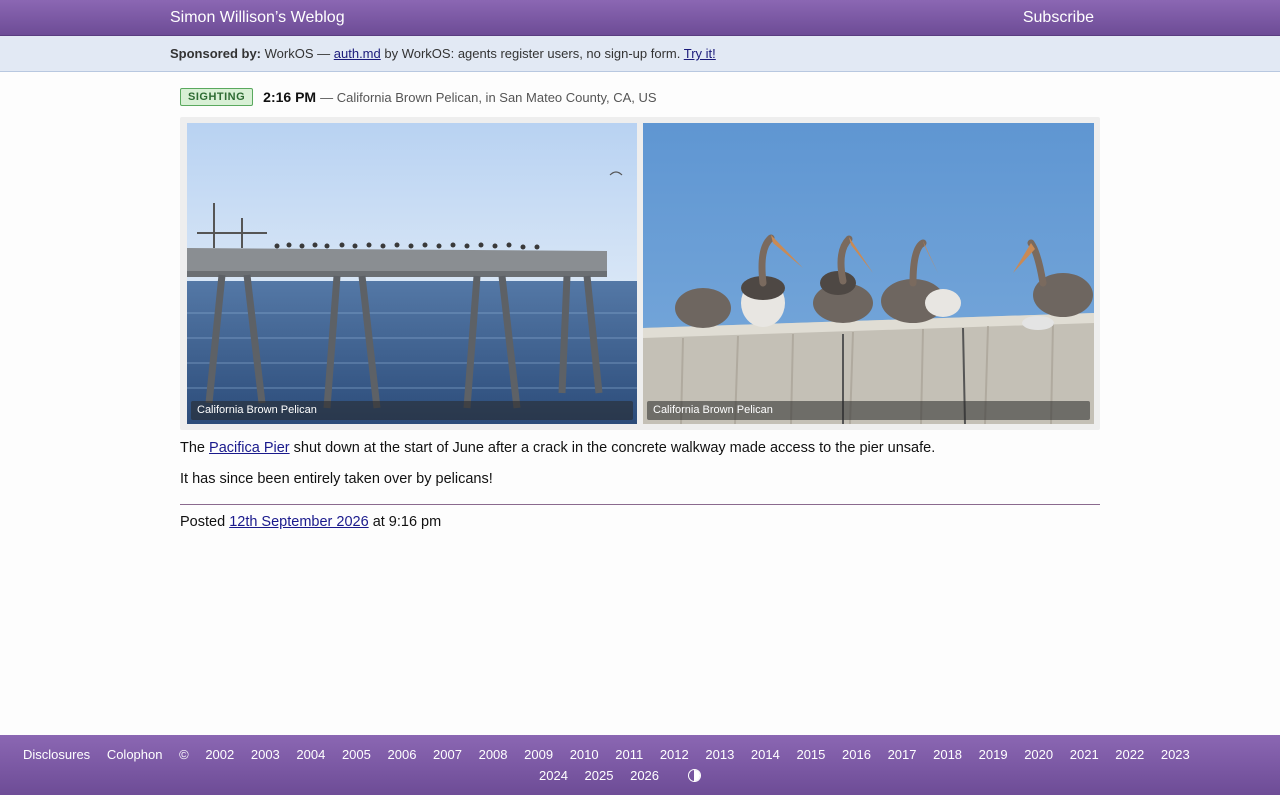 The image size is (1280, 800). Describe the element at coordinates (249, 448) in the screenshot. I see `pacifica-pier-link: Pacifica Pier` at that location.